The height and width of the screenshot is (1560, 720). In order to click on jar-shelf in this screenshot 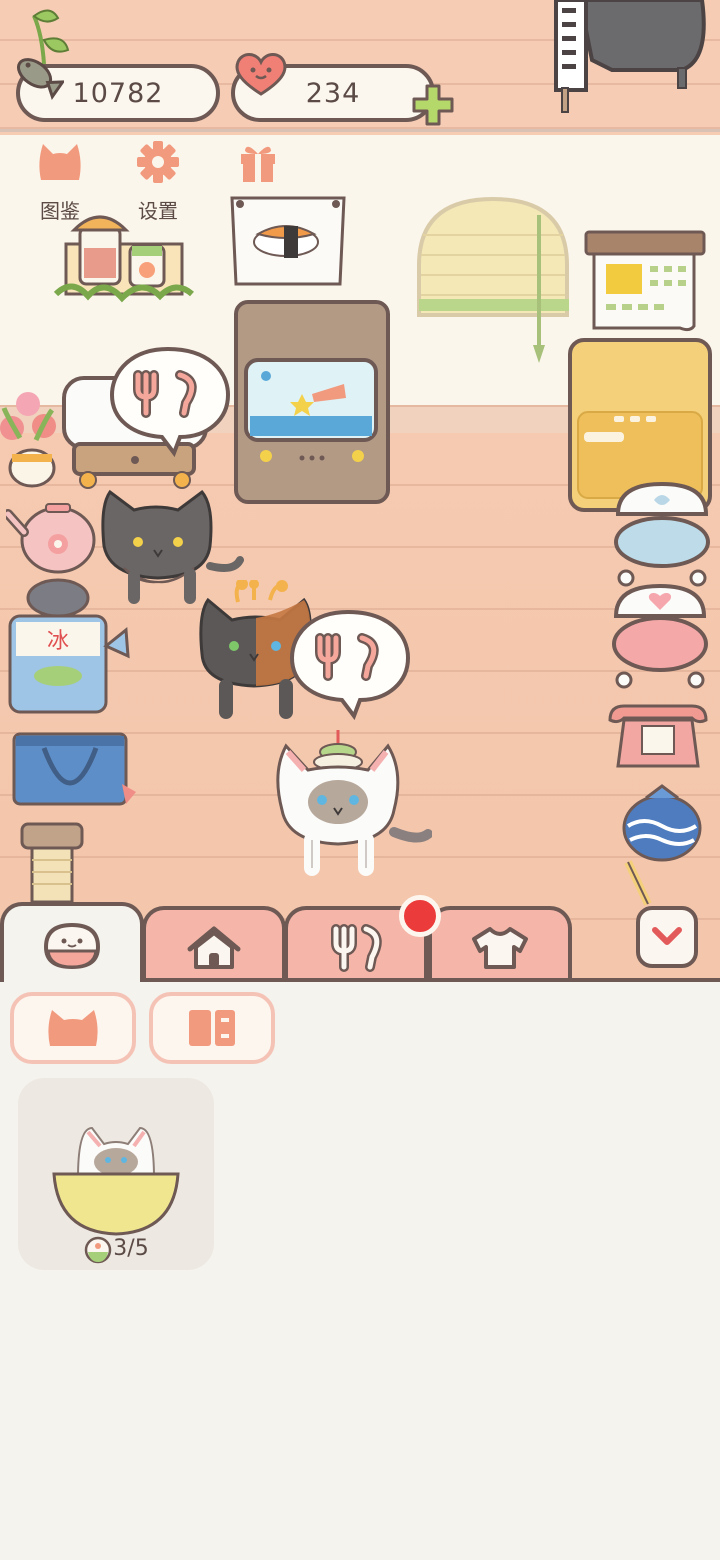, I will do `click(123, 259)`.